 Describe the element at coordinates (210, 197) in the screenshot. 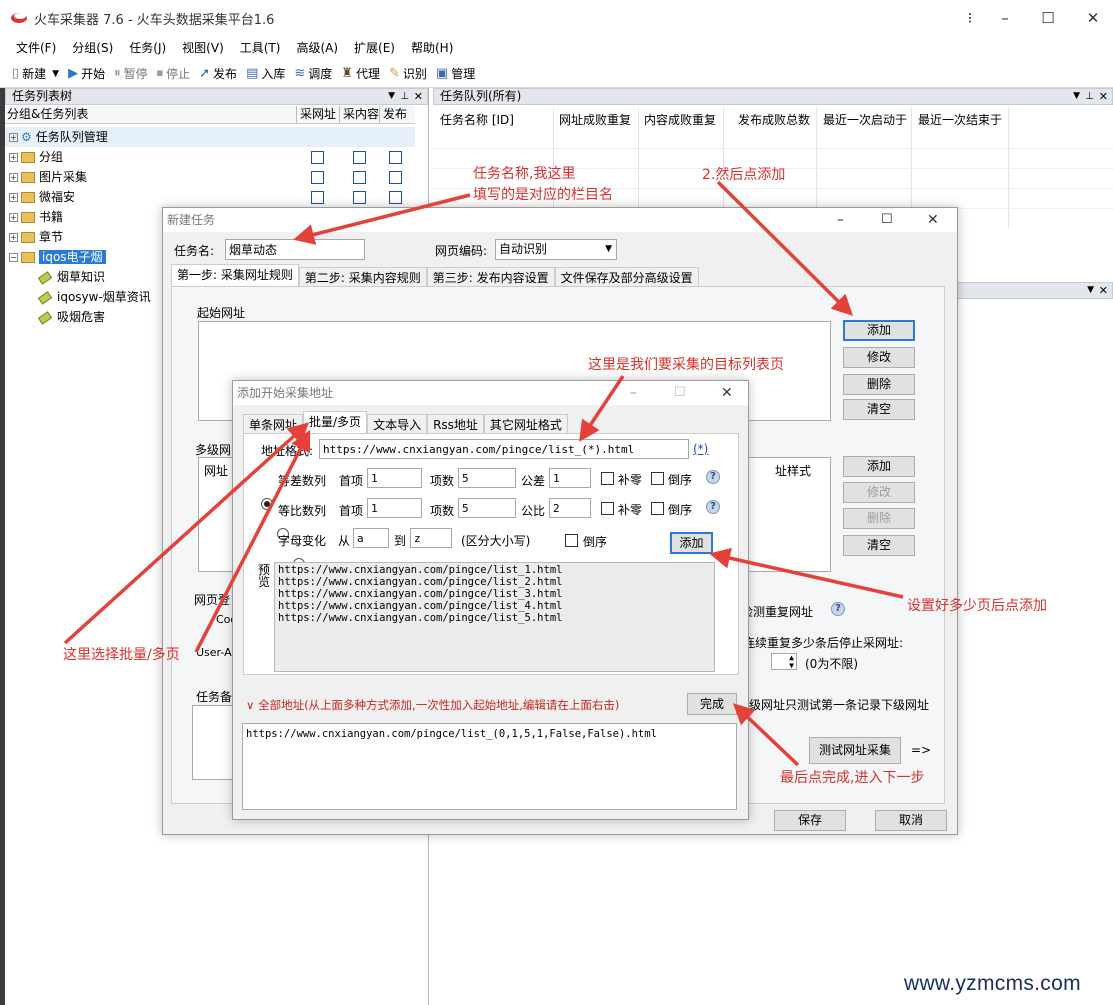

I see `tree-row: + 微福安` at that location.